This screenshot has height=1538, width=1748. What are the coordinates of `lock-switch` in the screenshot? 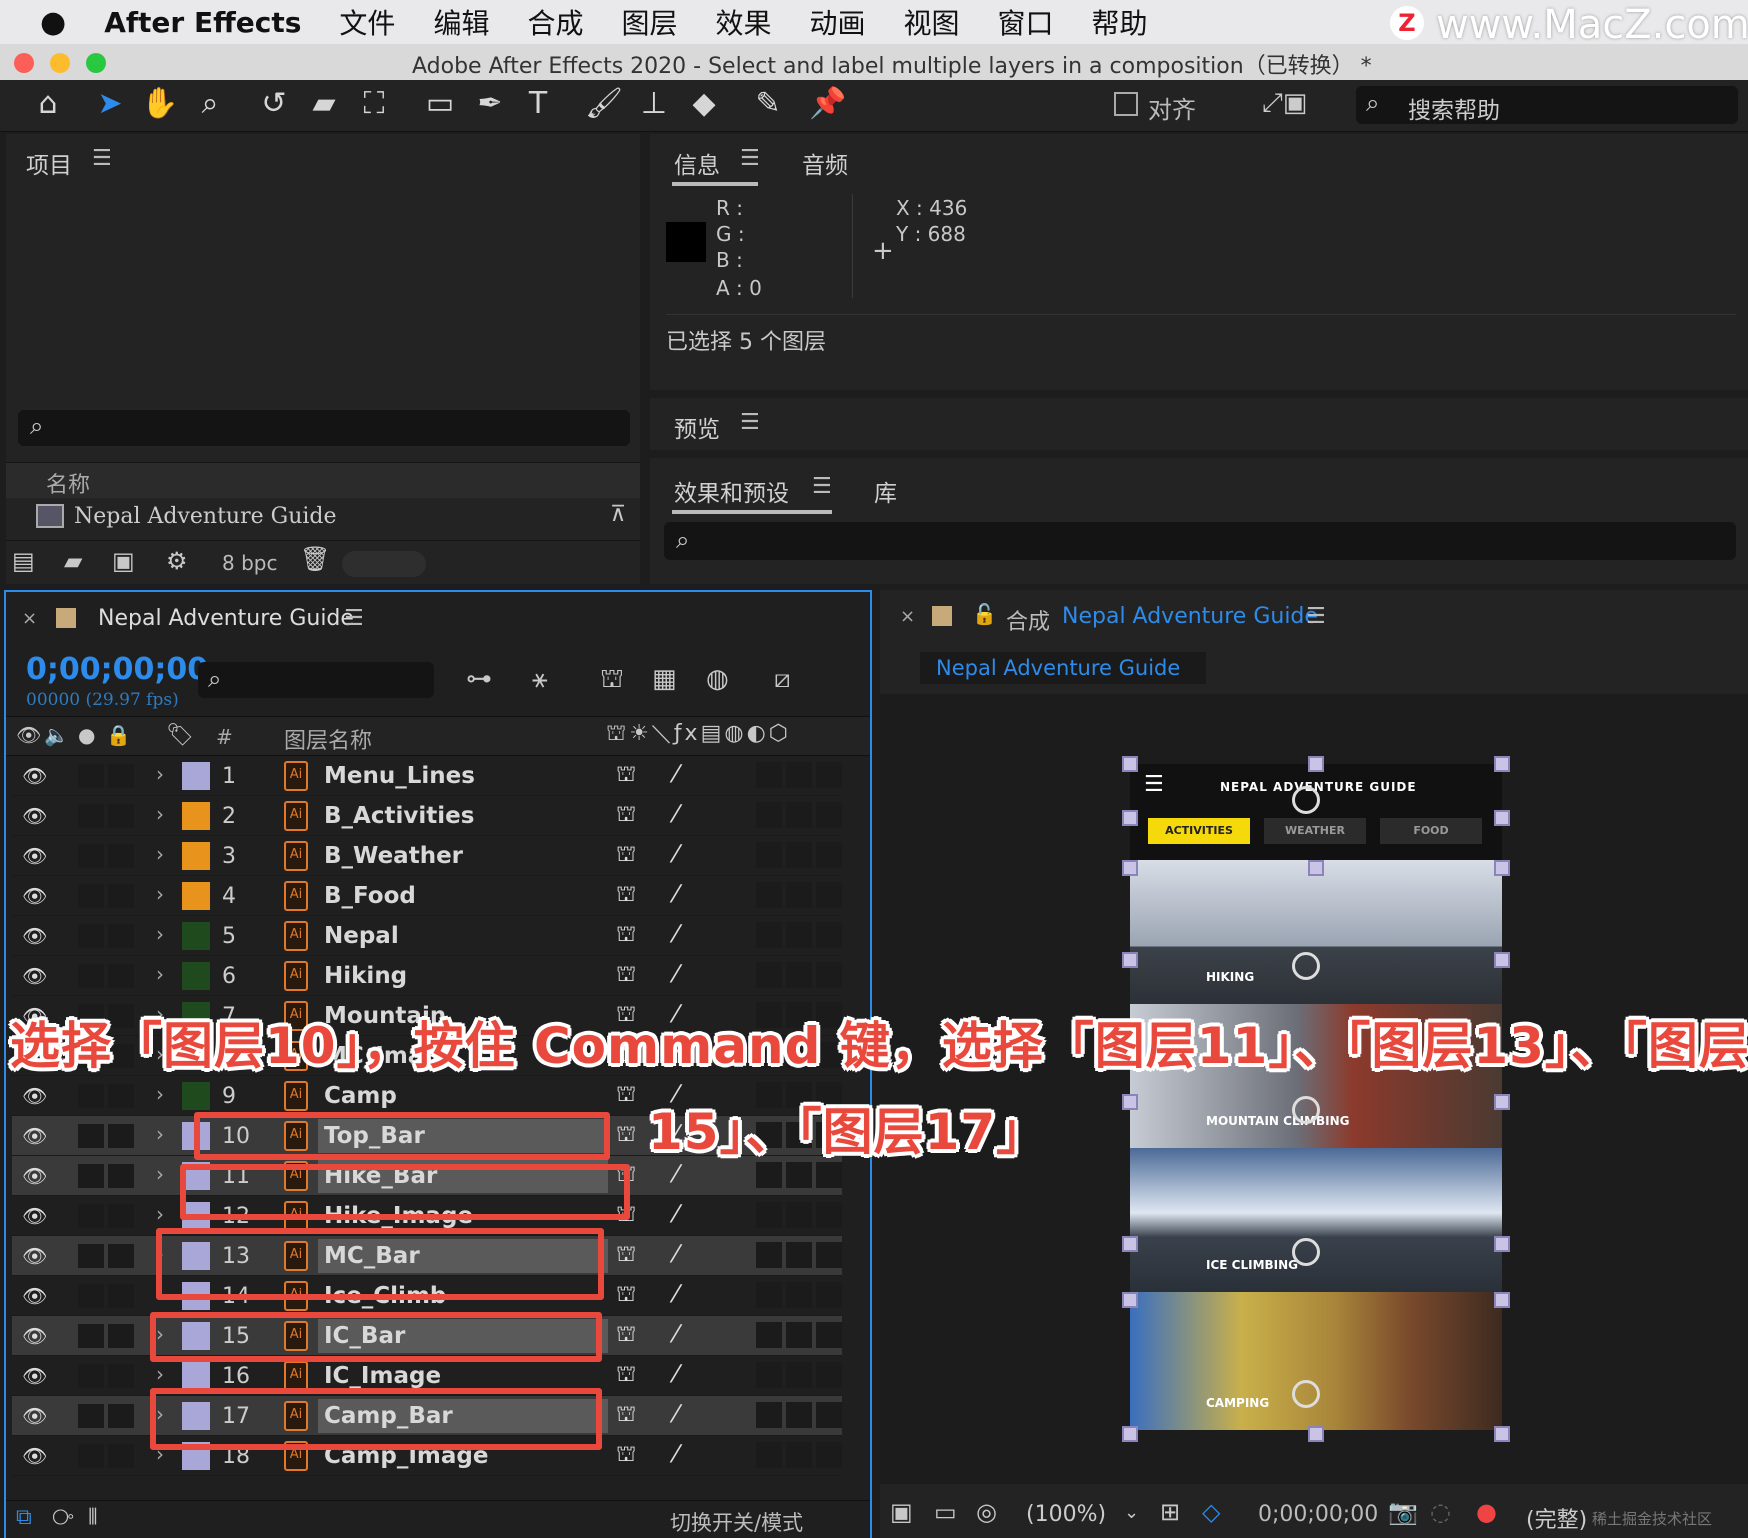 It's located at (121, 1336).